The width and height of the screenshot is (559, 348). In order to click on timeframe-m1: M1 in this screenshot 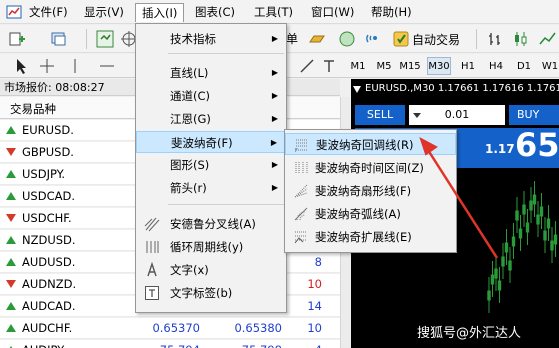, I will do `click(358, 66)`.